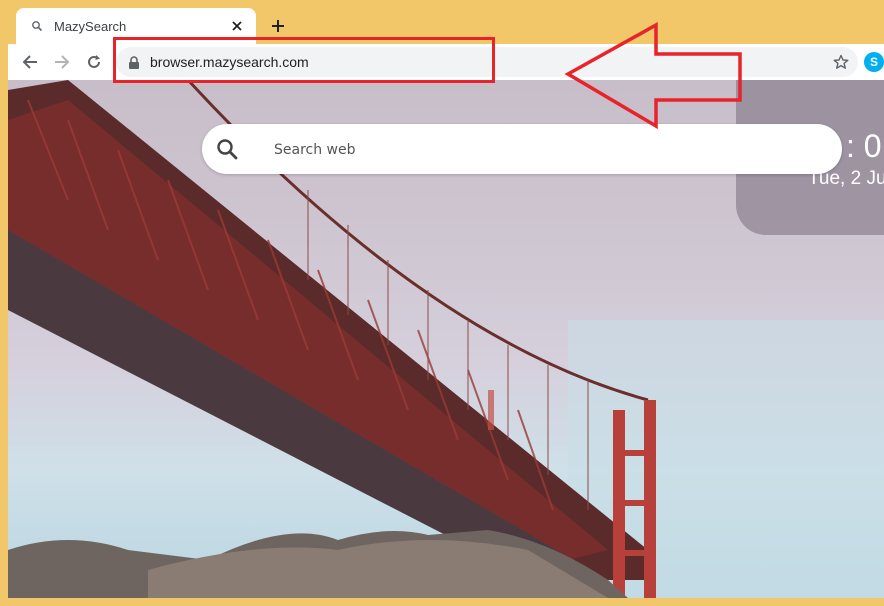 This screenshot has width=884, height=606. What do you see at coordinates (237, 26) in the screenshot?
I see `close-icon` at bounding box center [237, 26].